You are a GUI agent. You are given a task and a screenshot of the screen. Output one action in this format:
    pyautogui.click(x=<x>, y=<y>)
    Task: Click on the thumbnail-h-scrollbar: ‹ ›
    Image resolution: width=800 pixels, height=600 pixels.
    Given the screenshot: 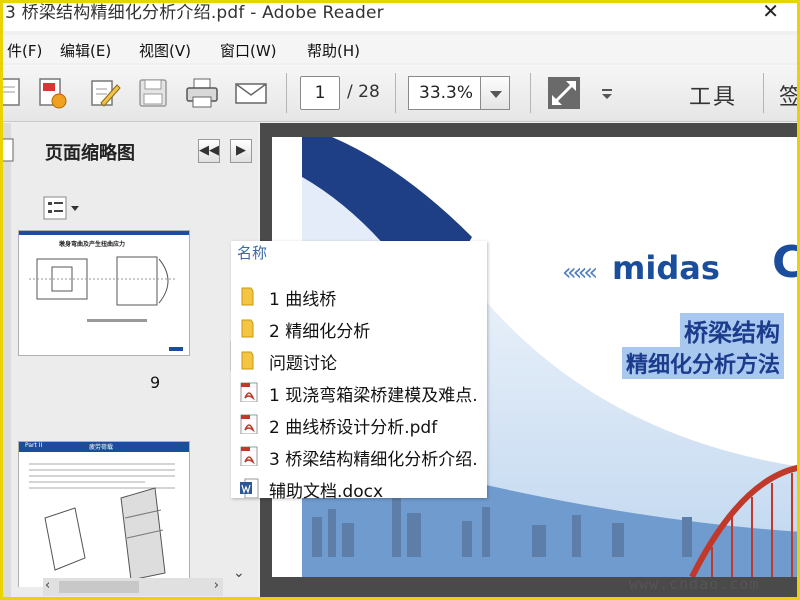 What is the action you would take?
    pyautogui.click(x=133, y=587)
    